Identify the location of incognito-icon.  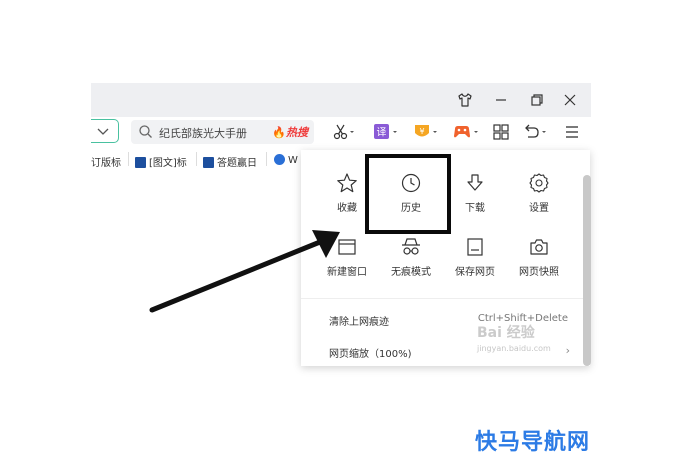
(411, 246).